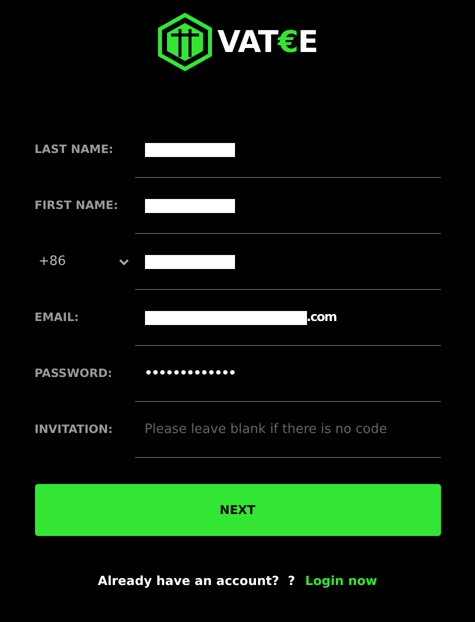  What do you see at coordinates (341, 581) in the screenshot?
I see `login-link: Login now` at bounding box center [341, 581].